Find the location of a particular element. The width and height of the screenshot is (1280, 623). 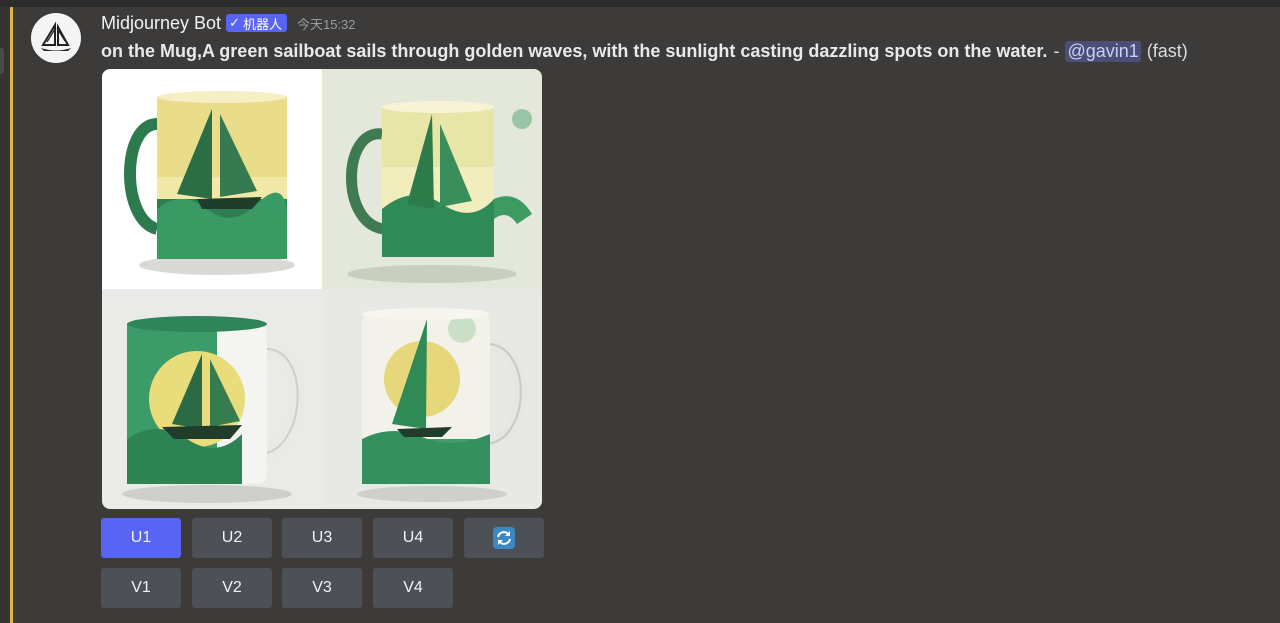

mug-sailboat-1-icon is located at coordinates (212, 179).